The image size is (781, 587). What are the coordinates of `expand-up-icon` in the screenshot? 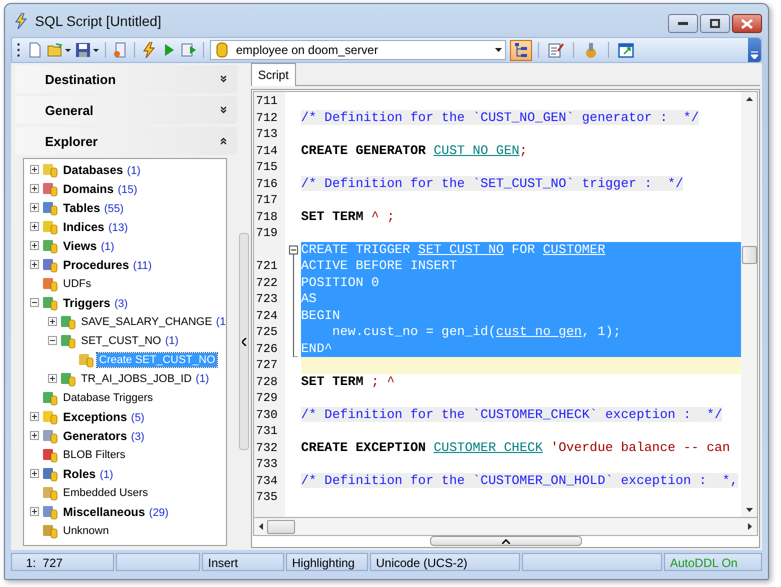 It's located at (506, 541).